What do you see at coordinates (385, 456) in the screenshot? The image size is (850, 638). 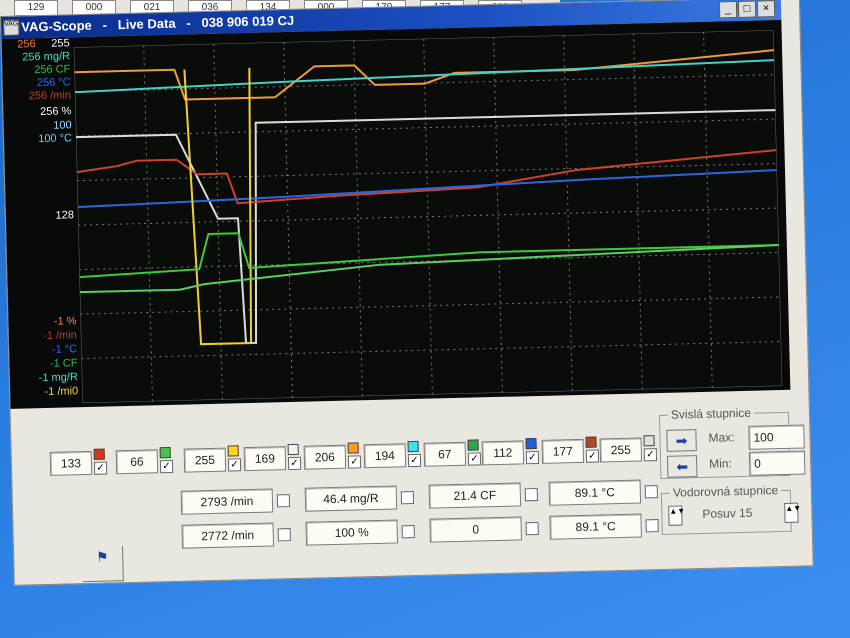 I see `channel-value-field: 194` at bounding box center [385, 456].